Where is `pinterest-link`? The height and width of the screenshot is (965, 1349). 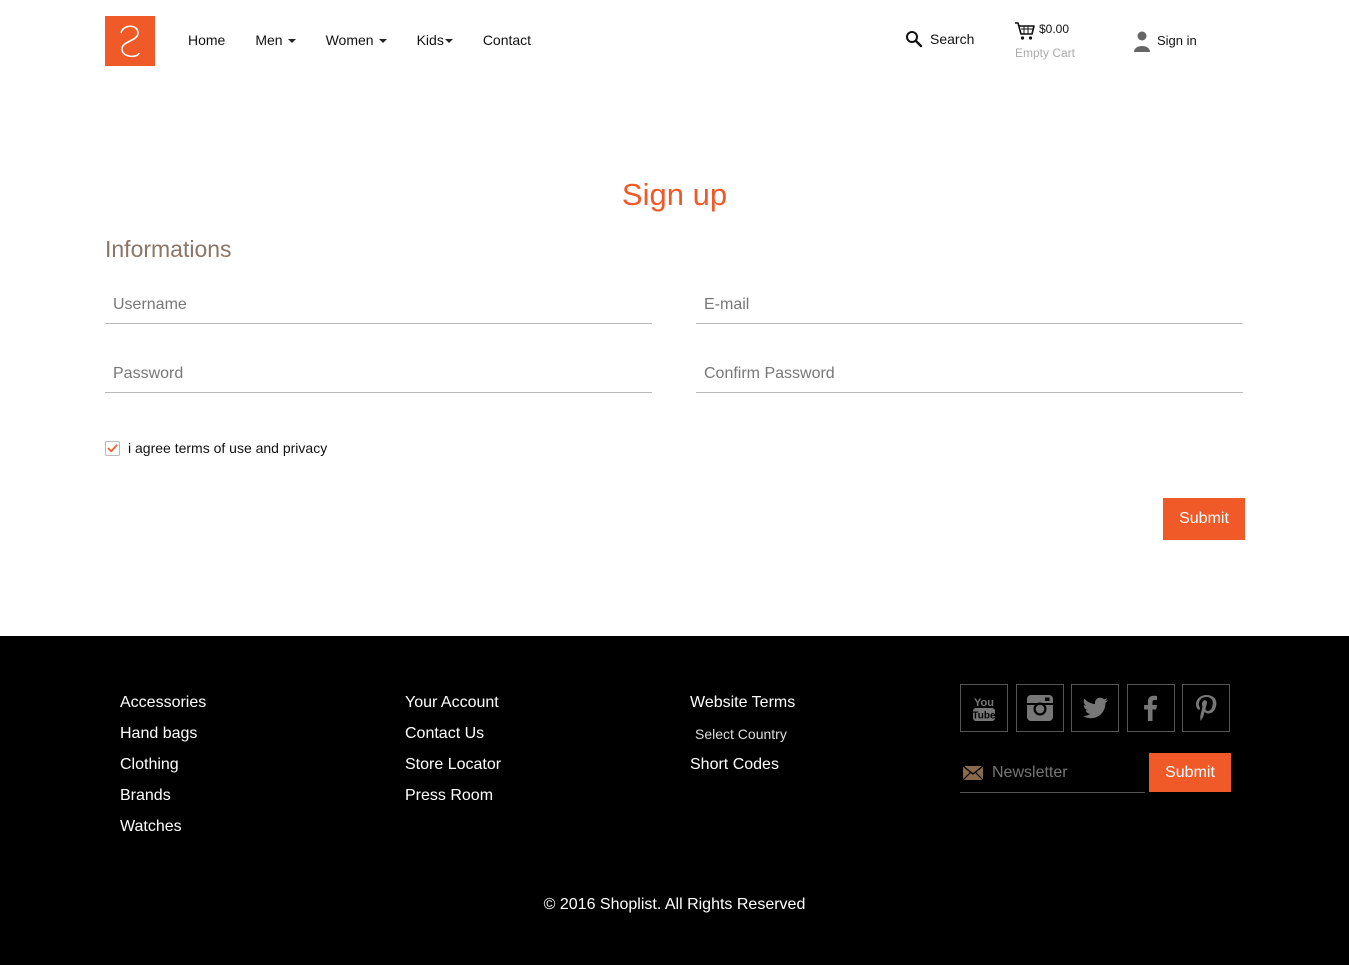 pinterest-link is located at coordinates (1206, 708).